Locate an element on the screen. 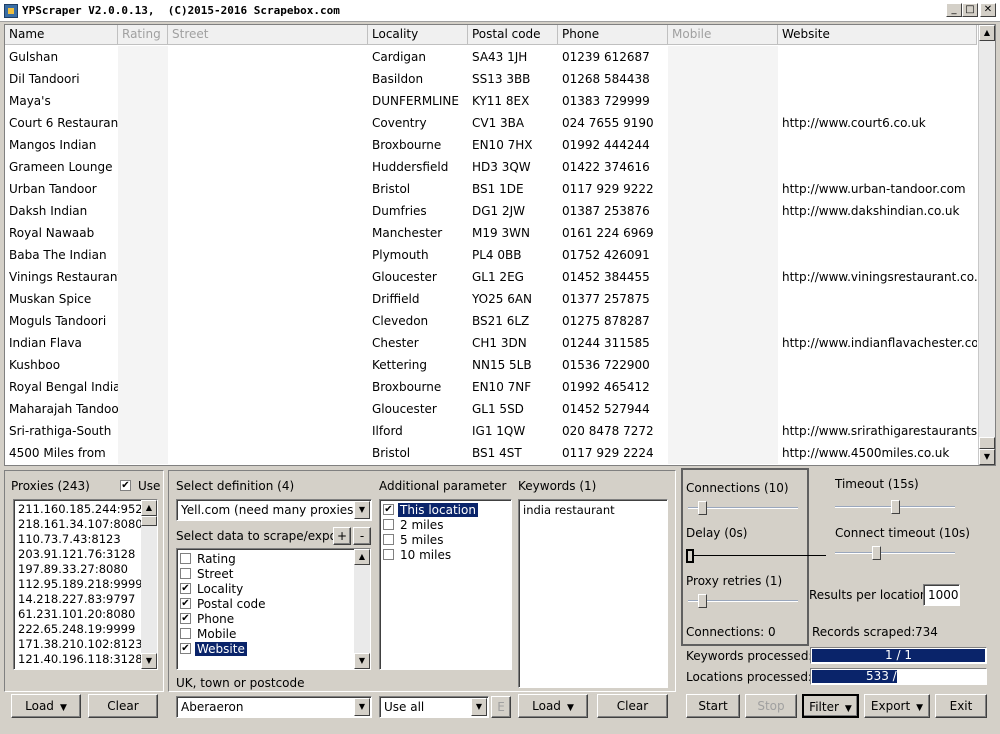 This screenshot has height=734, width=1000. column-header-name: Name is located at coordinates (61, 35).